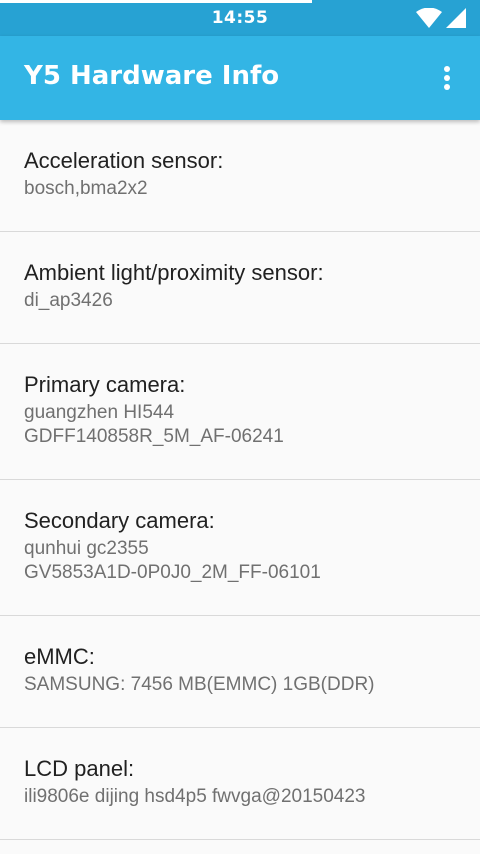 This screenshot has width=480, height=854. What do you see at coordinates (156, 1) in the screenshot?
I see `status-bar-progress-line` at bounding box center [156, 1].